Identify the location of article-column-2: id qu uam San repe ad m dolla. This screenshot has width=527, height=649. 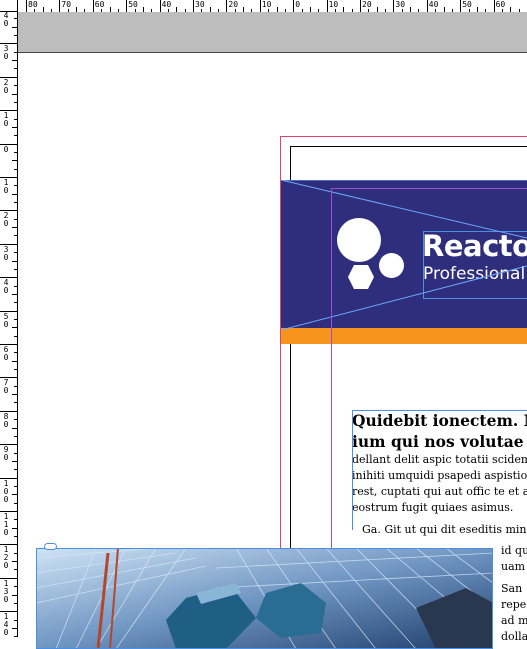
(514, 594).